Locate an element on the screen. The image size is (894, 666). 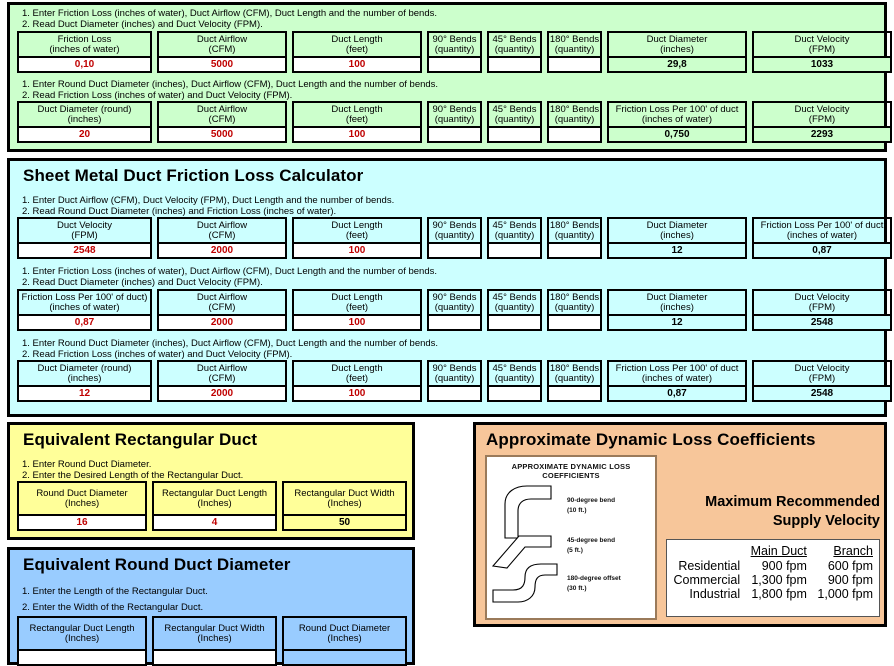
field-label-line2: (quantity) is located at coordinates (454, 378).